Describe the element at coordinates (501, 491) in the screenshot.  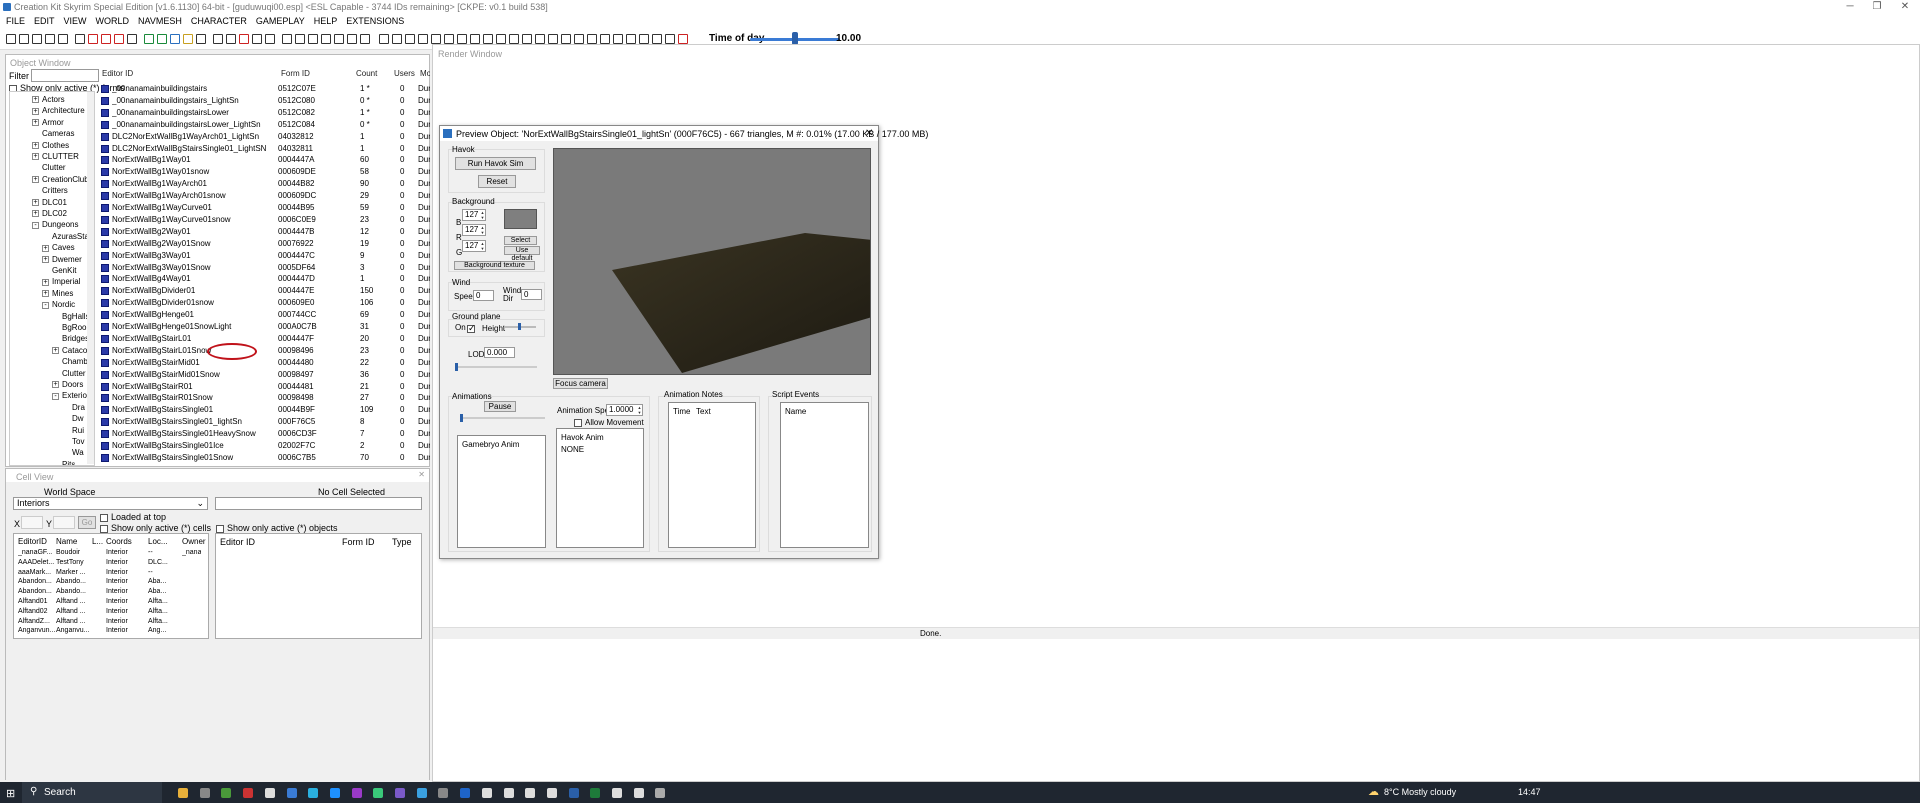
I see `gamebryo-anim-list: Gamebryo Anim` at that location.